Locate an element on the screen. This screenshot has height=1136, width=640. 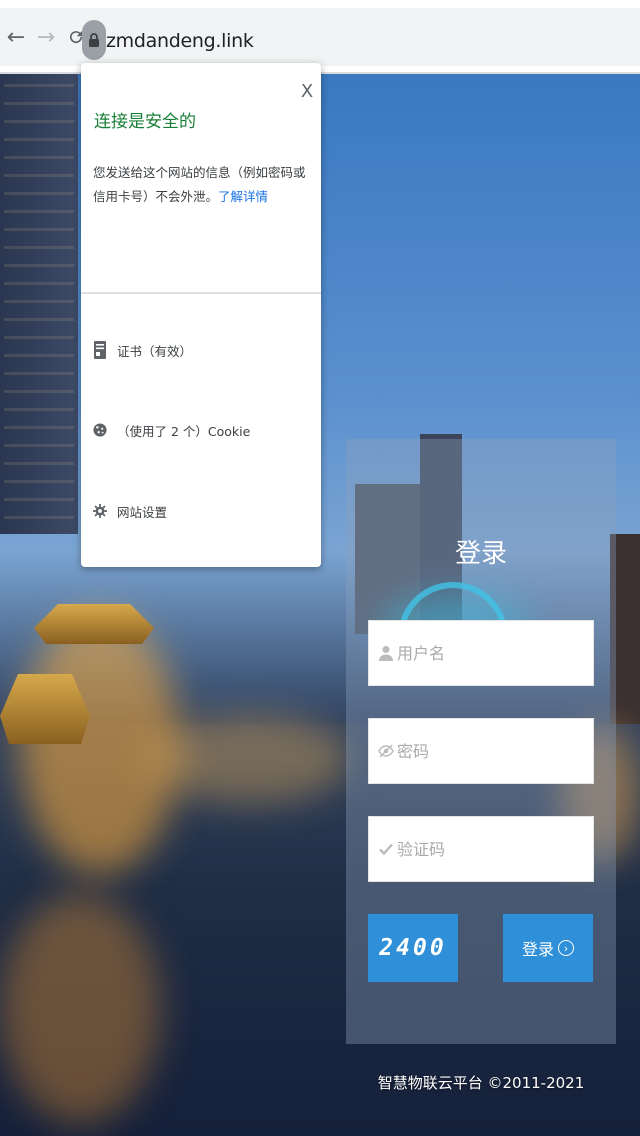
check-icon is located at coordinates (386, 849).